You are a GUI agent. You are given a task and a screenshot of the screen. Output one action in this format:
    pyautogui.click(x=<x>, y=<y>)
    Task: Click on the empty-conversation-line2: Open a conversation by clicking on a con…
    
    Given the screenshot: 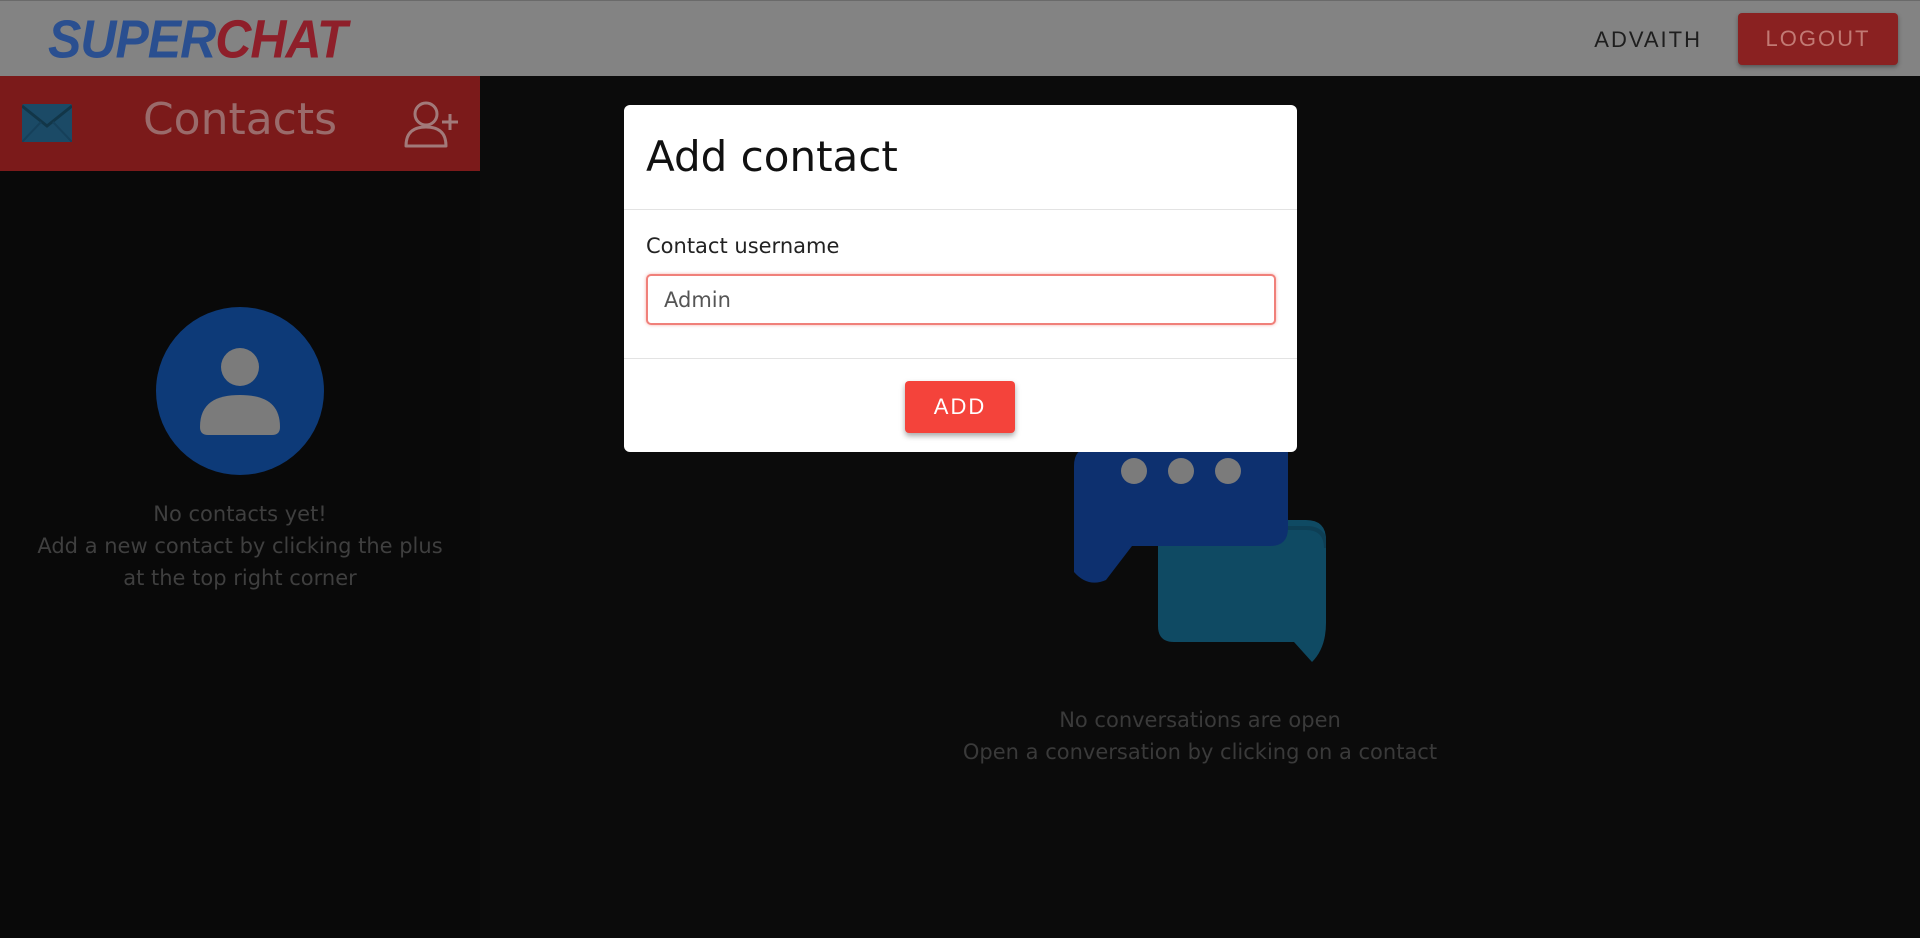 What is the action you would take?
    pyautogui.click(x=1200, y=752)
    